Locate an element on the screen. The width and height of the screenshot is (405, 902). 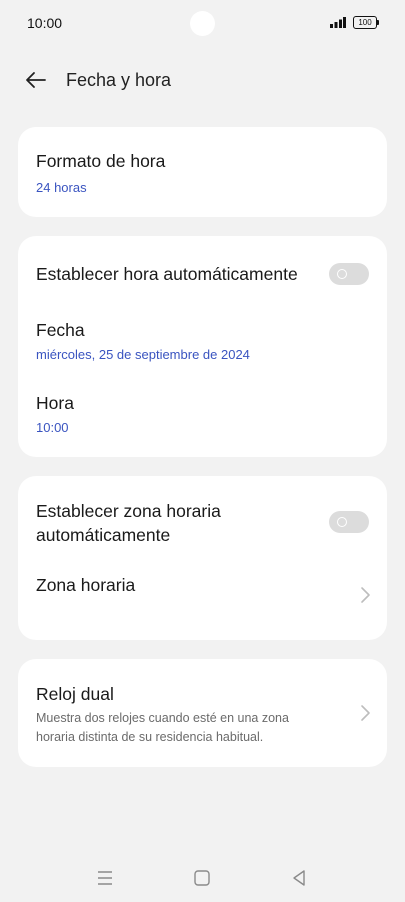
home-icon is located at coordinates (202, 878).